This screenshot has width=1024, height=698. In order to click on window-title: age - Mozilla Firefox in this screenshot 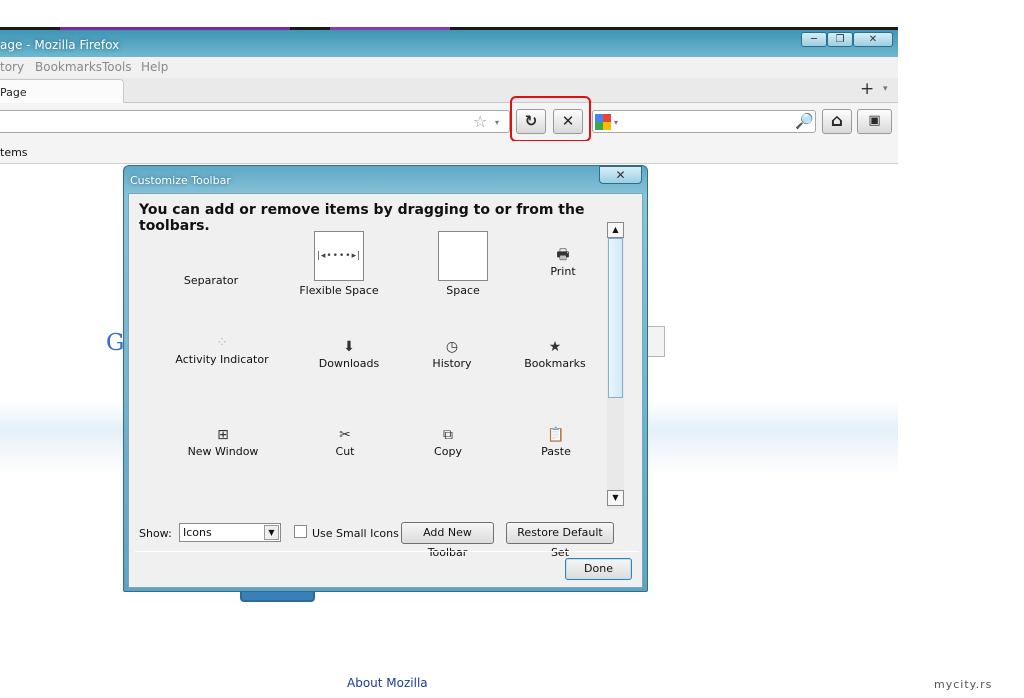, I will do `click(60, 45)`.